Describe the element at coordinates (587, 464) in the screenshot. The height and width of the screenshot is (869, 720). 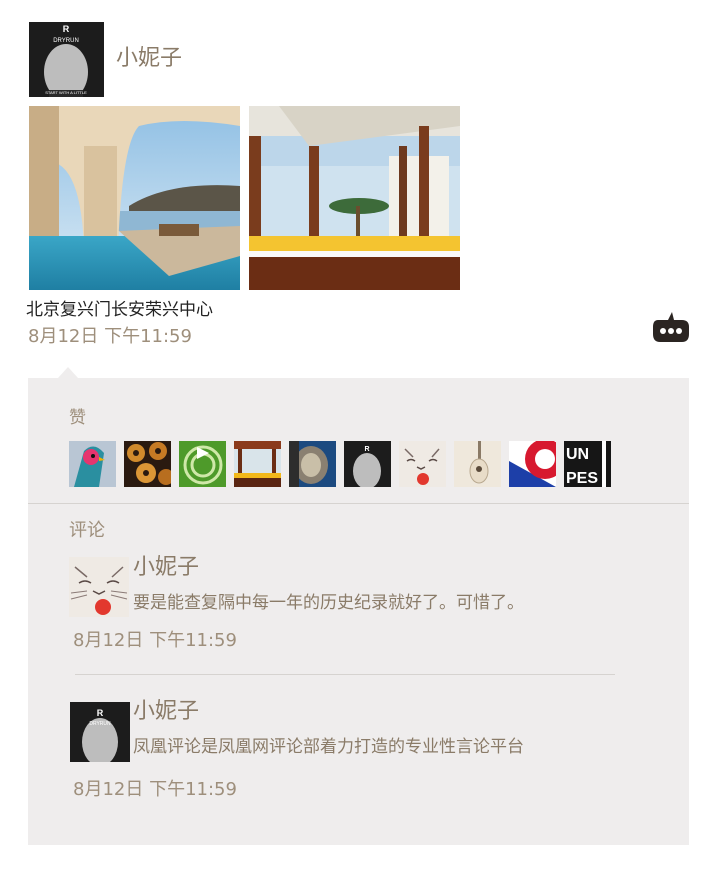
I see `liker-avatar-text: UN PES` at that location.